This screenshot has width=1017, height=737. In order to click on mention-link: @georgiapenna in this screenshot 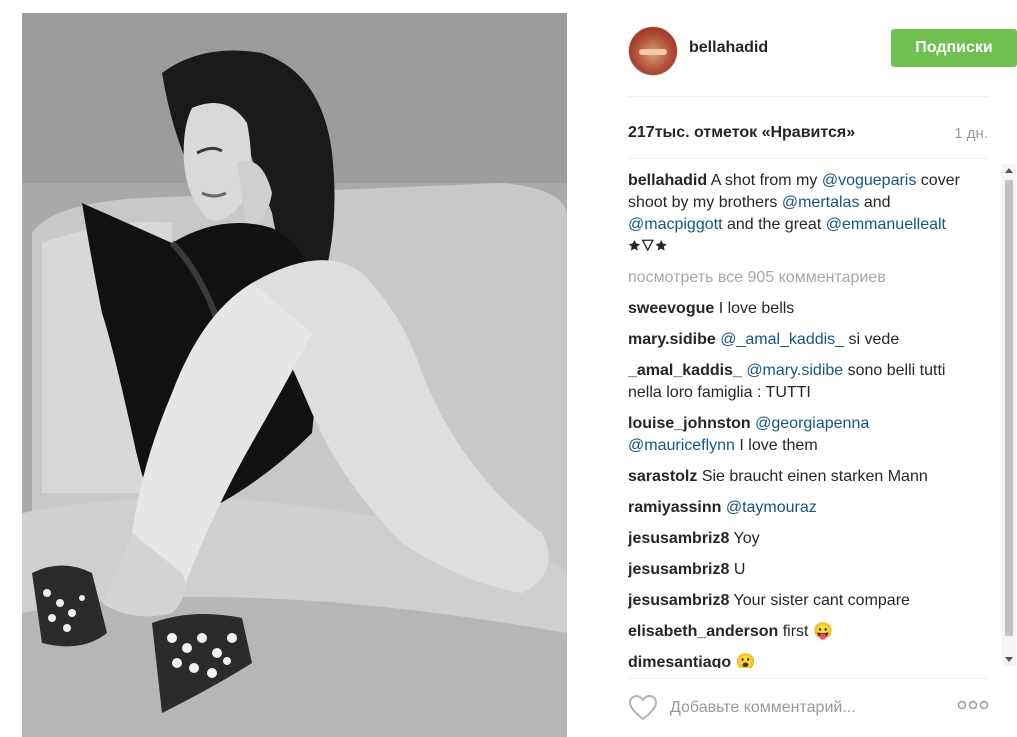, I will do `click(812, 423)`.